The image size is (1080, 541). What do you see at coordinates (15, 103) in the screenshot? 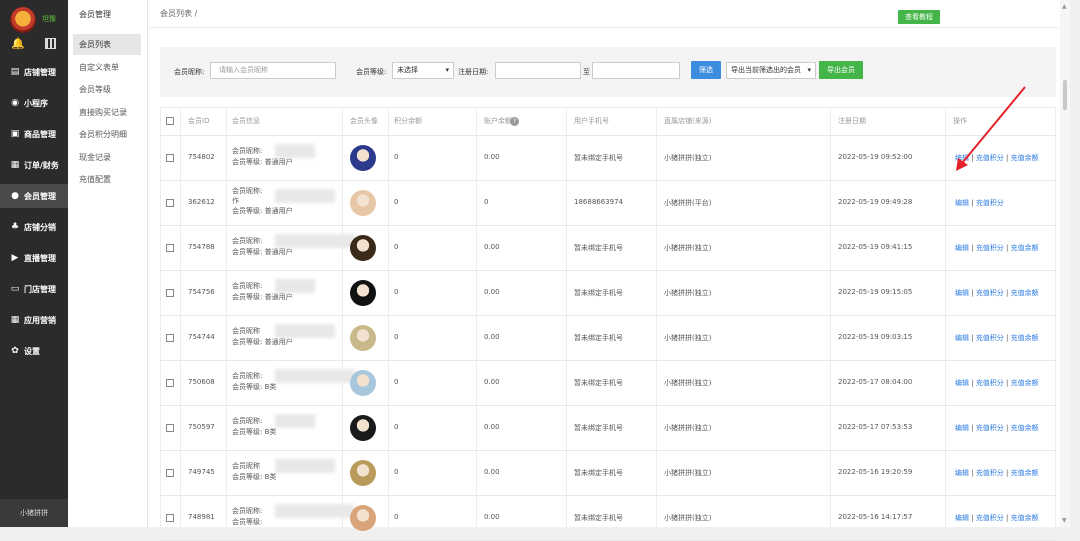
I see `miniprogram-icon: ◉` at bounding box center [15, 103].